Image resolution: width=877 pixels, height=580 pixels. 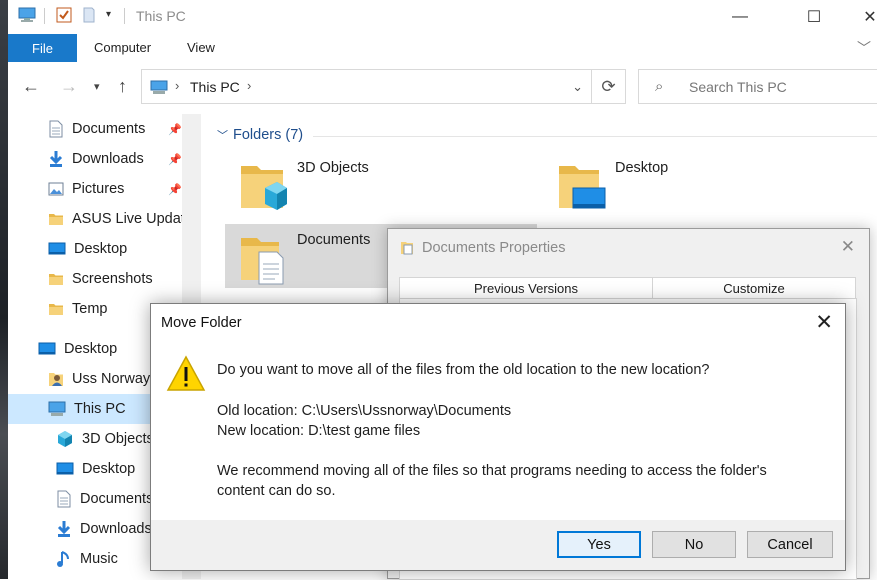 What do you see at coordinates (222, 135) in the screenshot?
I see `collapse-group-chevron-icon: ﹀` at bounding box center [222, 135].